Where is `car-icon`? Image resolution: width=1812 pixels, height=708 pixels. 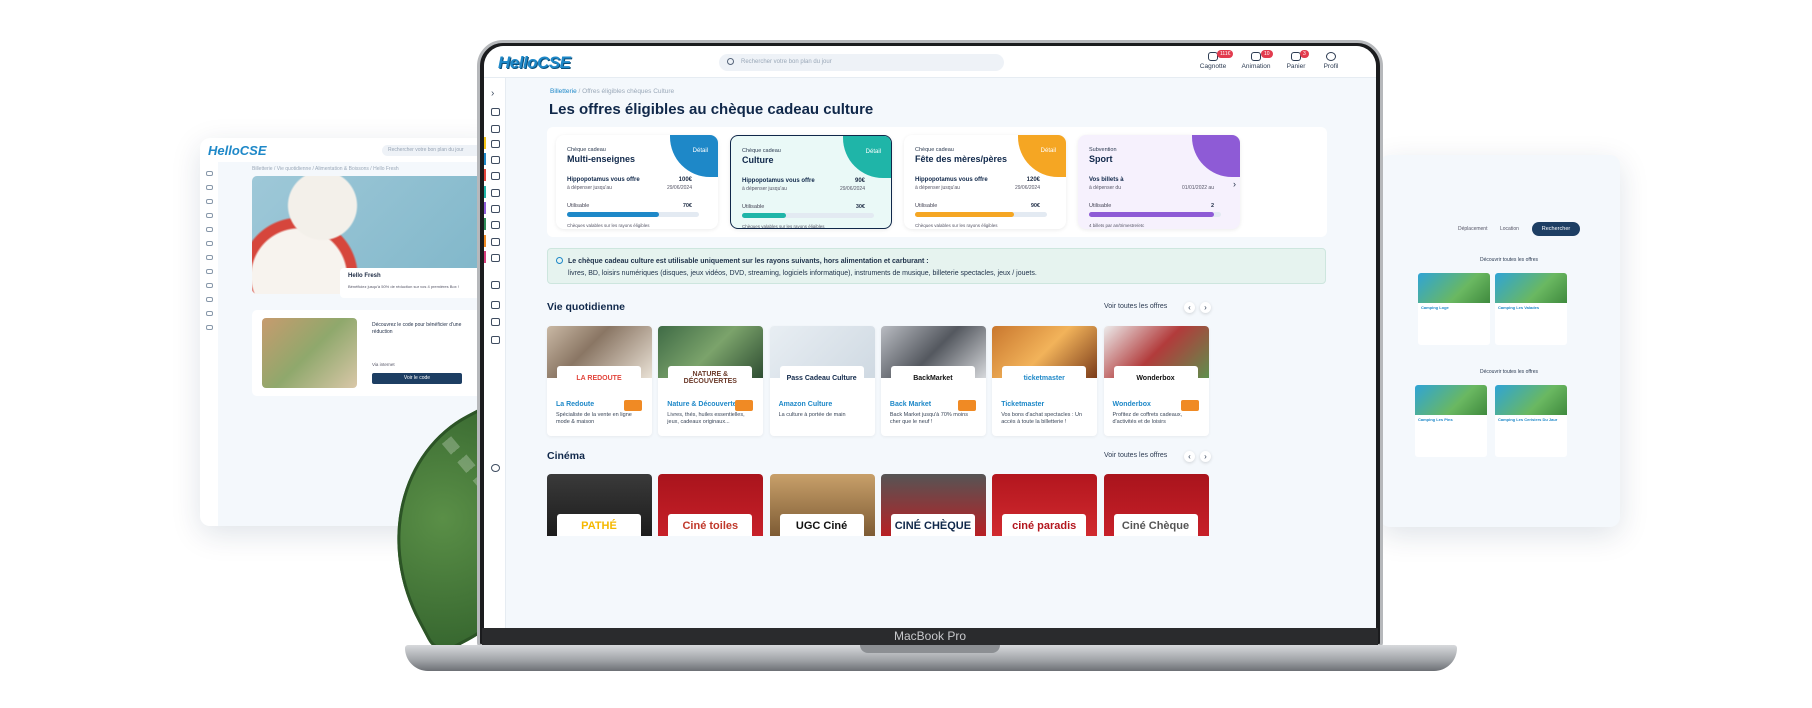
car-icon is located at coordinates (495, 176).